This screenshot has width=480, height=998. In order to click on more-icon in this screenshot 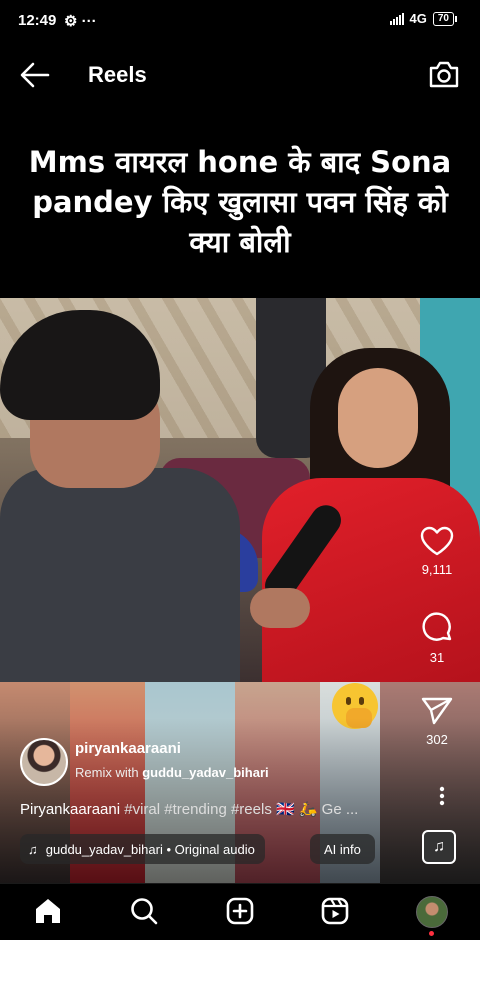, I will do `click(442, 796)`.